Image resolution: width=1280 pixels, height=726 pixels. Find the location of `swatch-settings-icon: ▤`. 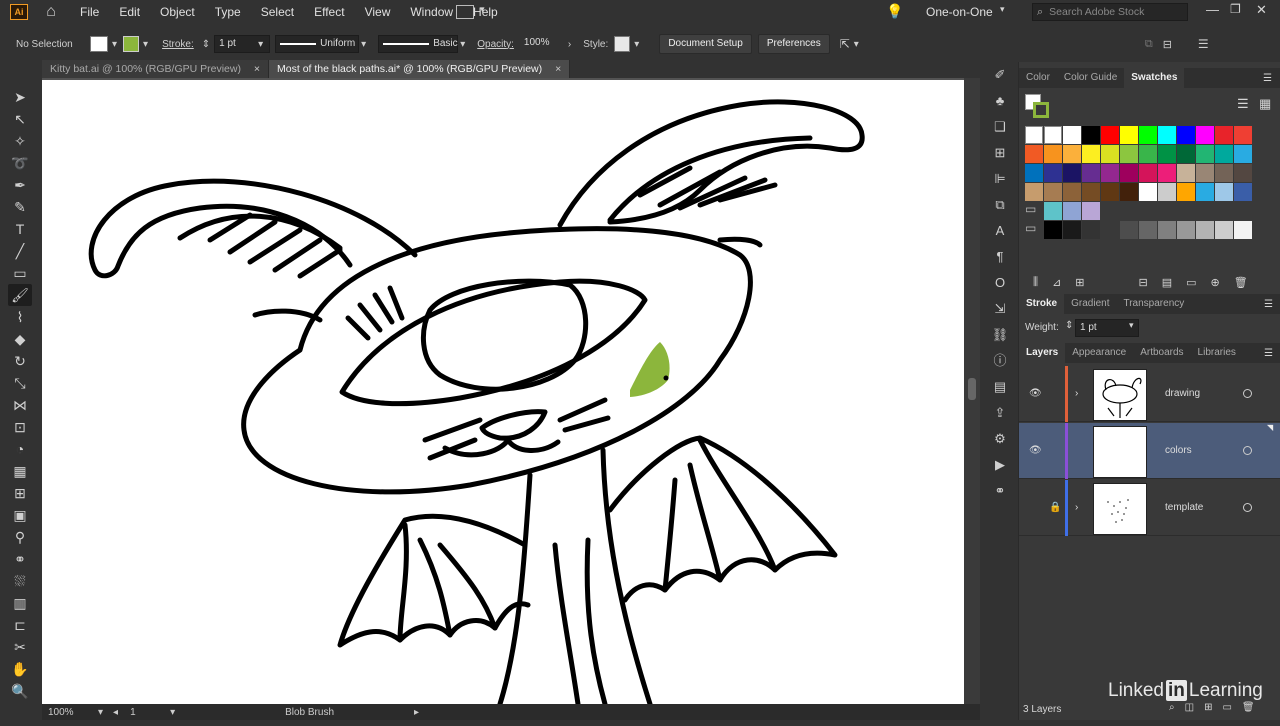

swatch-settings-icon: ▤ is located at coordinates (1167, 282).